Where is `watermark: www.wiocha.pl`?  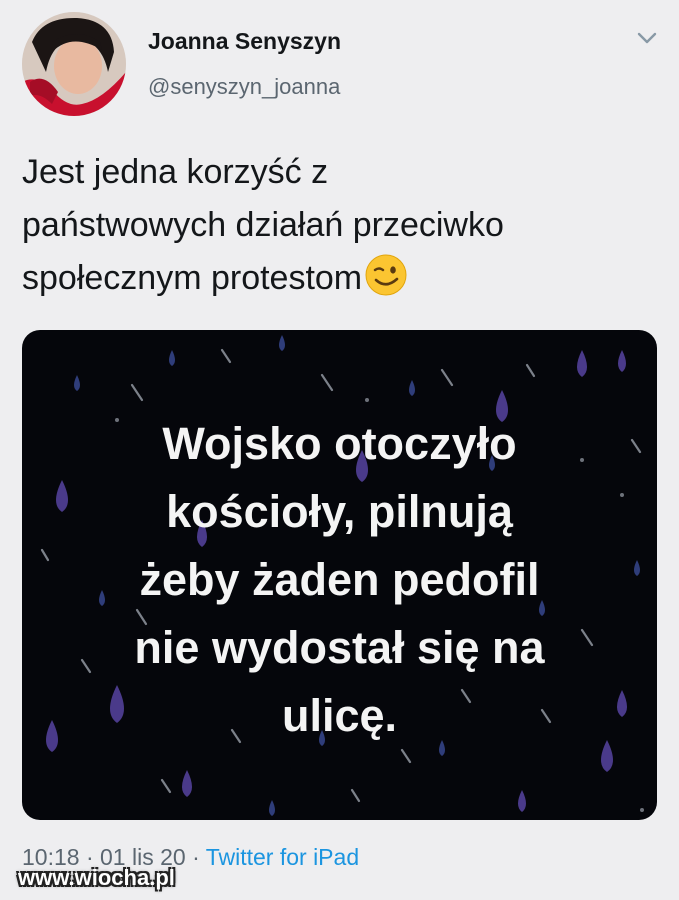 watermark: www.wiocha.pl is located at coordinates (96, 877).